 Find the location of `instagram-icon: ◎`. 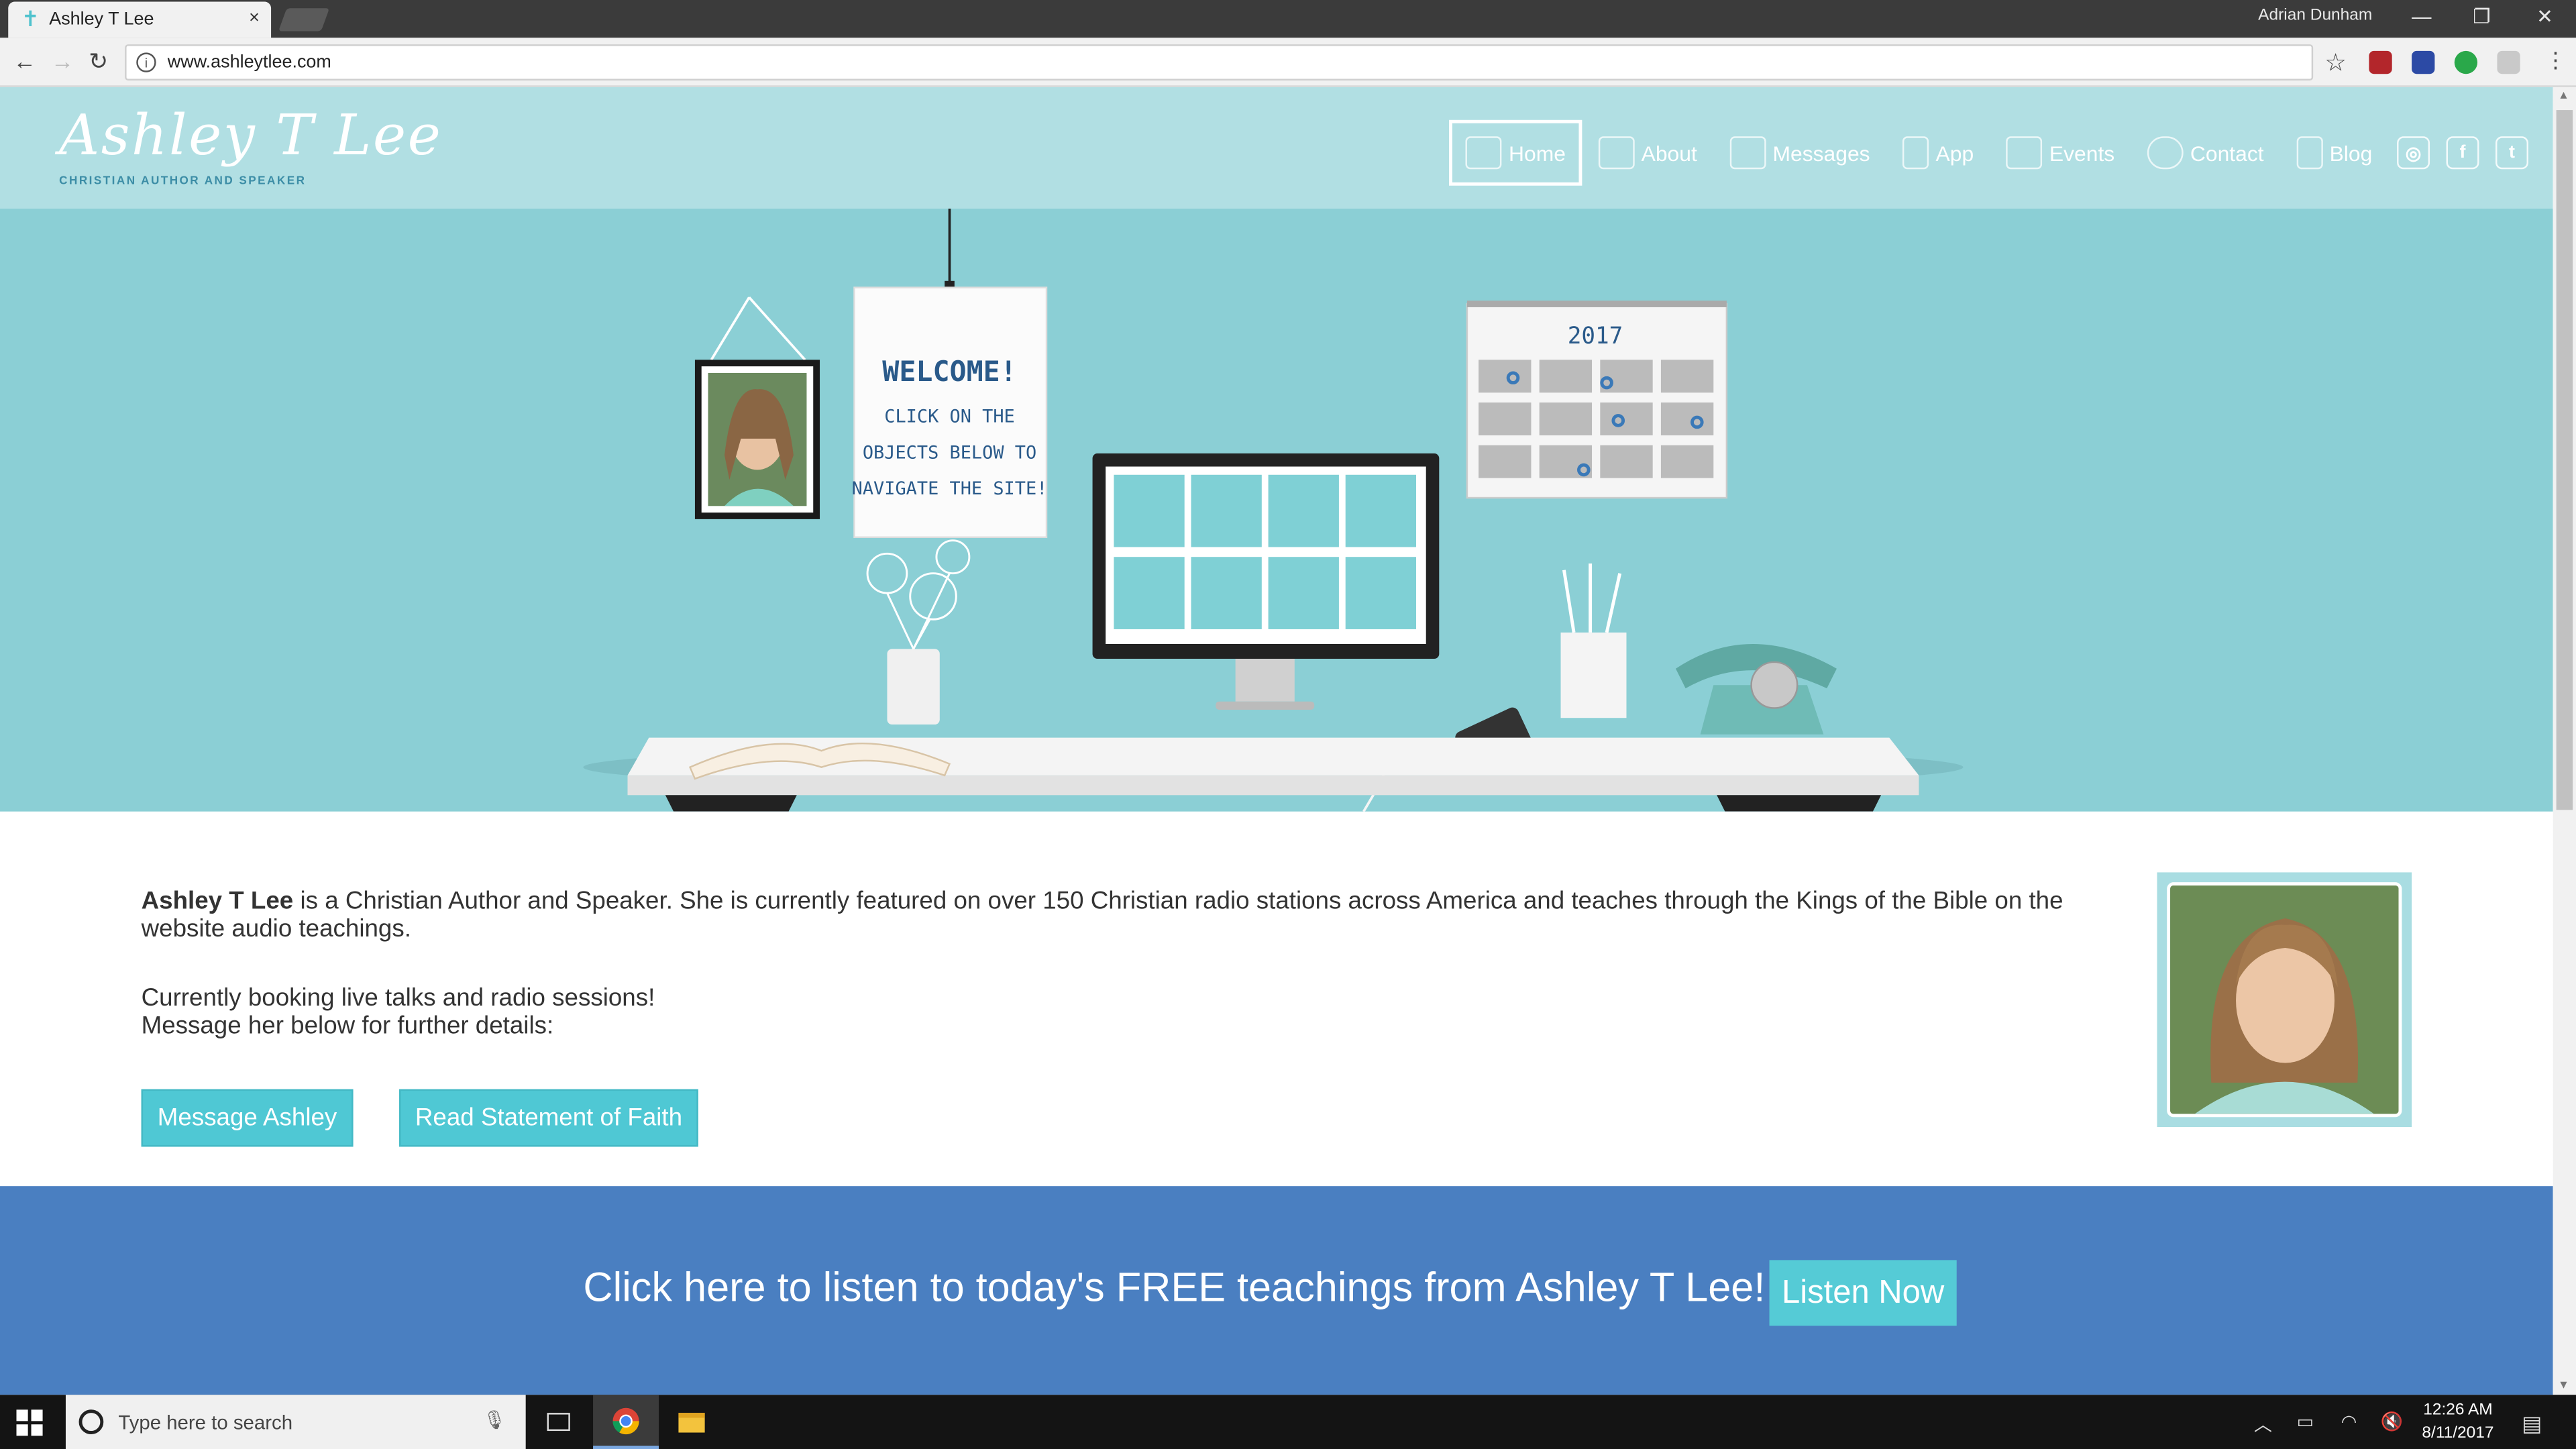

instagram-icon: ◎ is located at coordinates (2413, 153).